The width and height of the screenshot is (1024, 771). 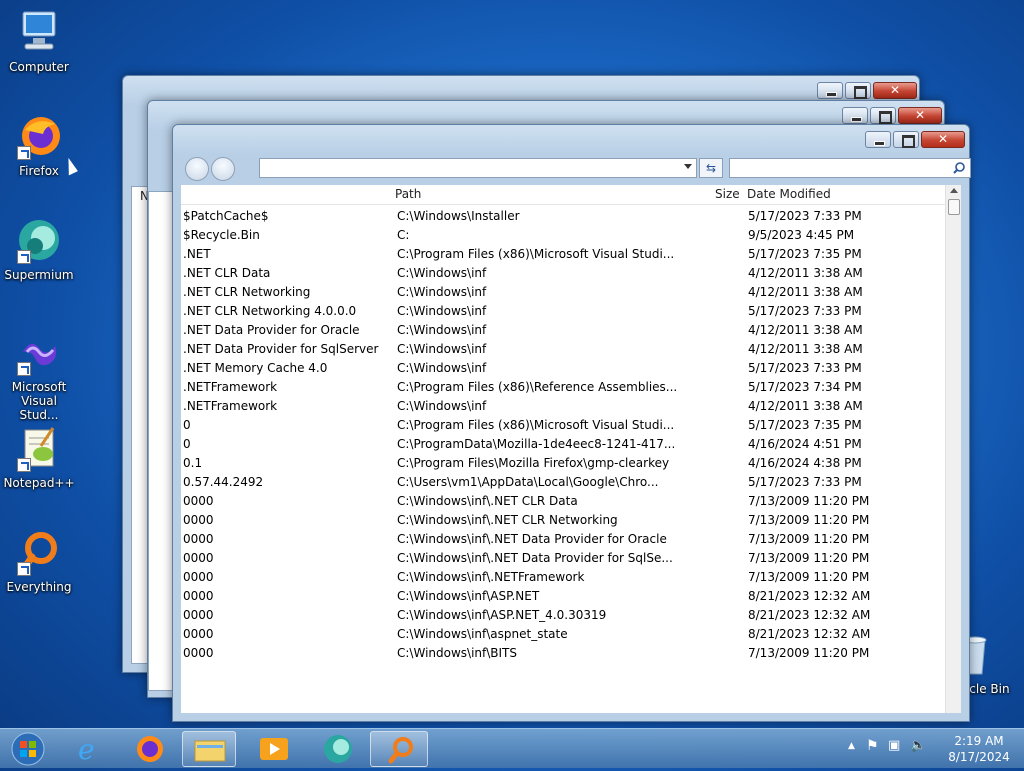 What do you see at coordinates (953, 449) in the screenshot?
I see `vertical-scrollbar` at bounding box center [953, 449].